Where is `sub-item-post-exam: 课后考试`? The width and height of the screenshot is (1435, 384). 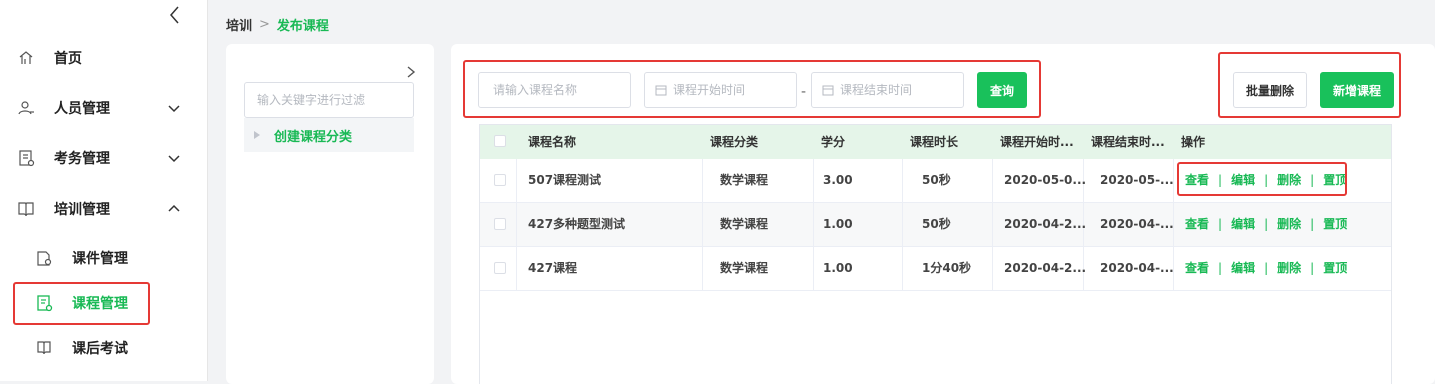 sub-item-post-exam: 课后考试 is located at coordinates (104, 348).